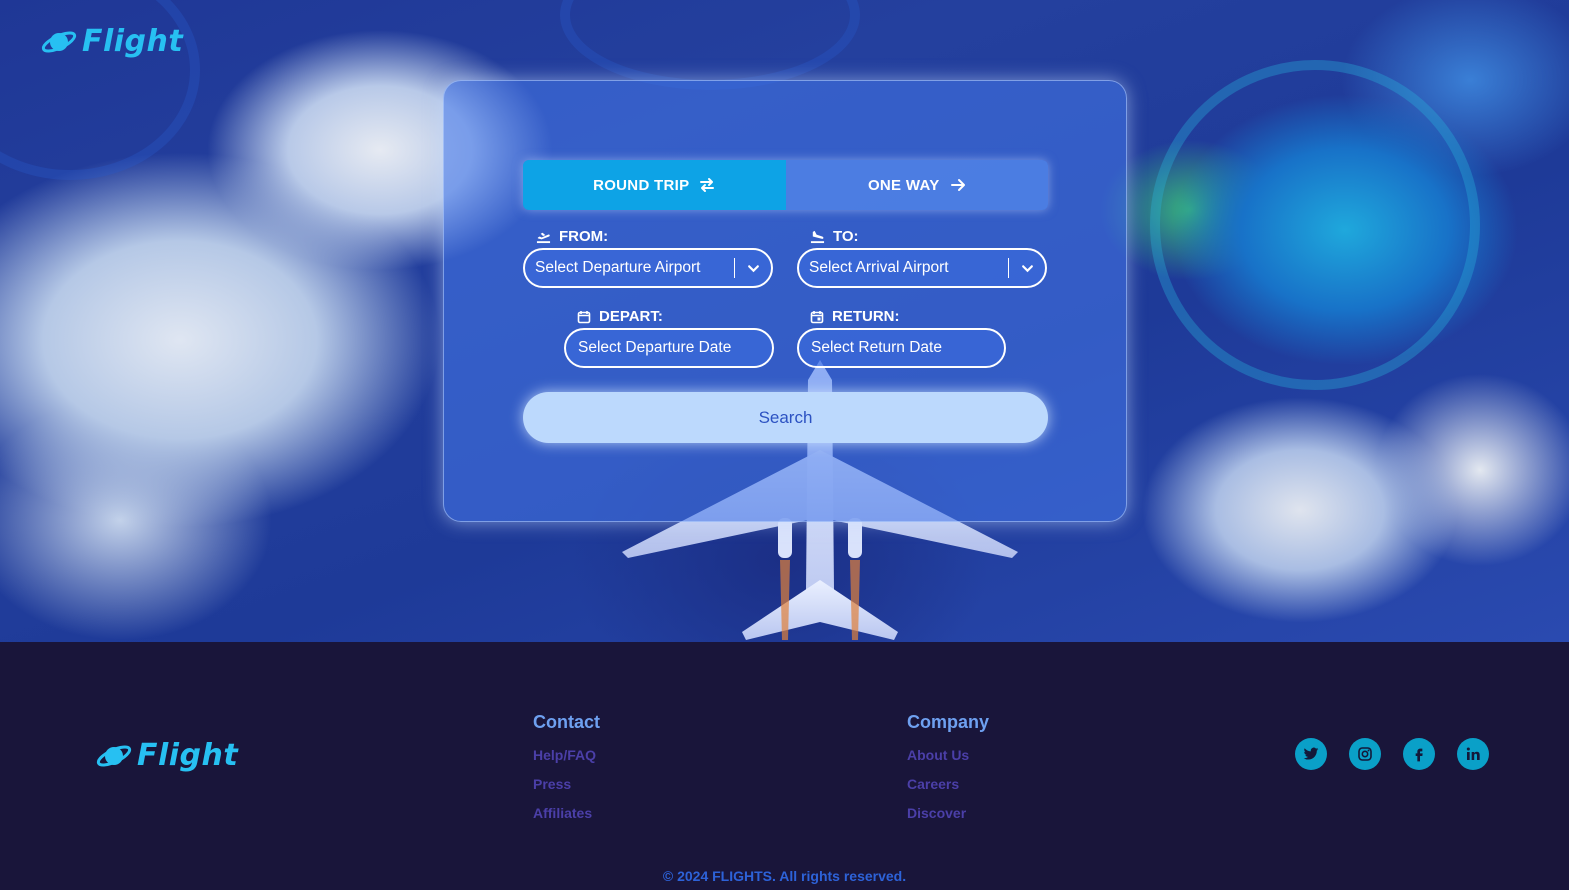 Image resolution: width=1569 pixels, height=890 pixels. Describe the element at coordinates (543, 238) in the screenshot. I see `takeoff-icon` at that location.